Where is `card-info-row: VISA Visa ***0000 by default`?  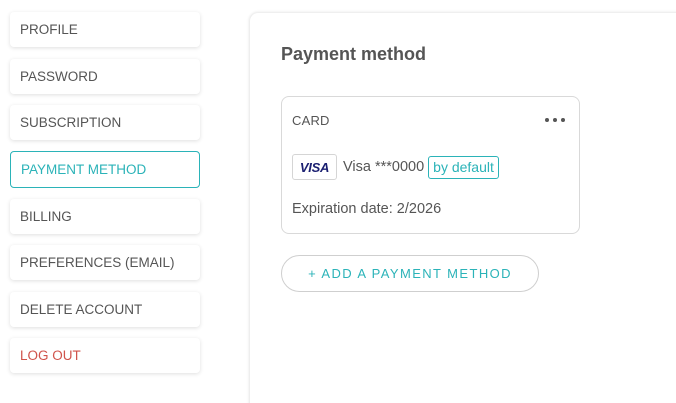 card-info-row: VISA Visa ***0000 by default is located at coordinates (395, 167).